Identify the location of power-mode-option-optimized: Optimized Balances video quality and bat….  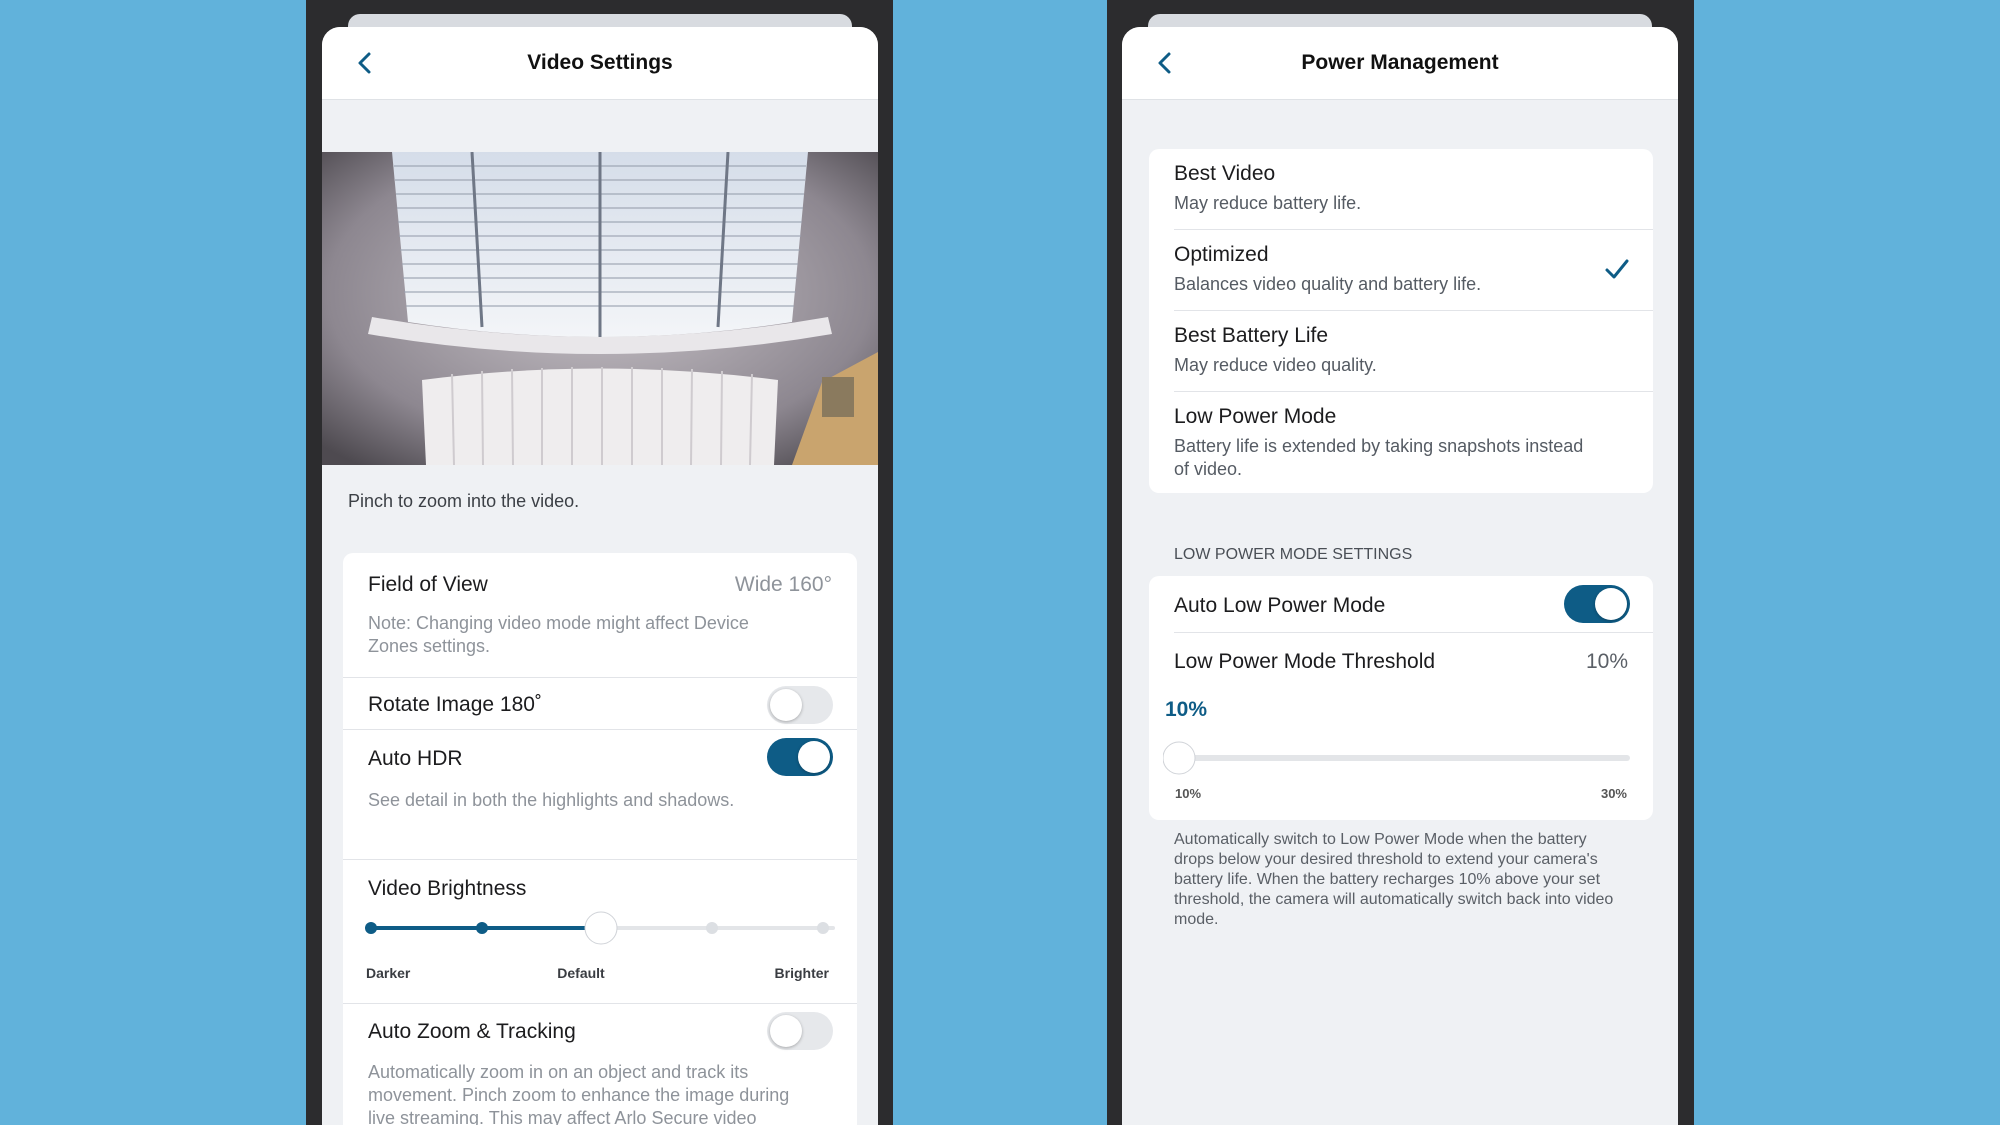
(1401, 270).